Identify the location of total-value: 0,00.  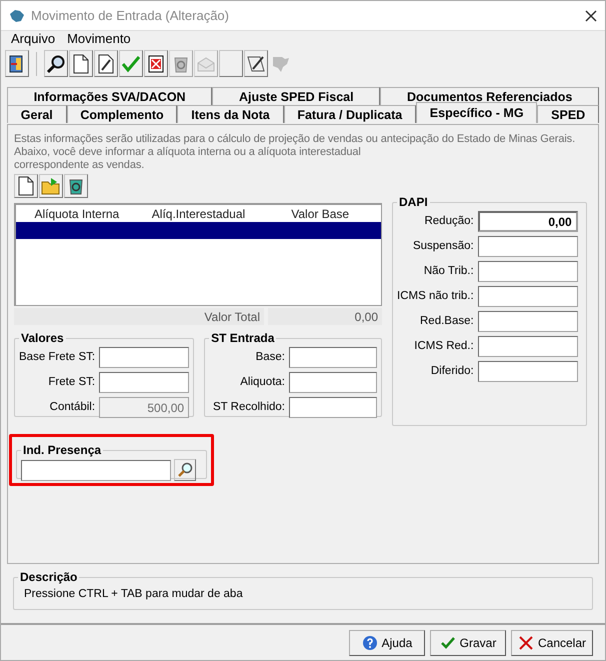
(325, 316).